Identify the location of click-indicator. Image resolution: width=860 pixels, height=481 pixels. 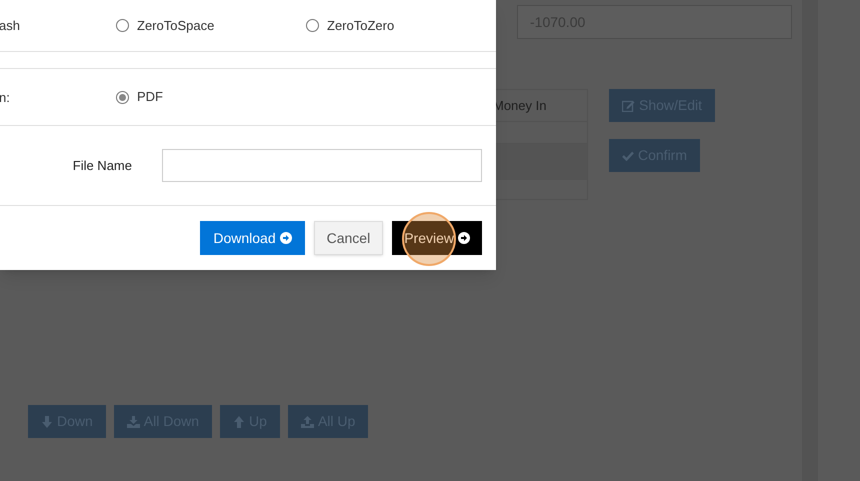
(429, 239).